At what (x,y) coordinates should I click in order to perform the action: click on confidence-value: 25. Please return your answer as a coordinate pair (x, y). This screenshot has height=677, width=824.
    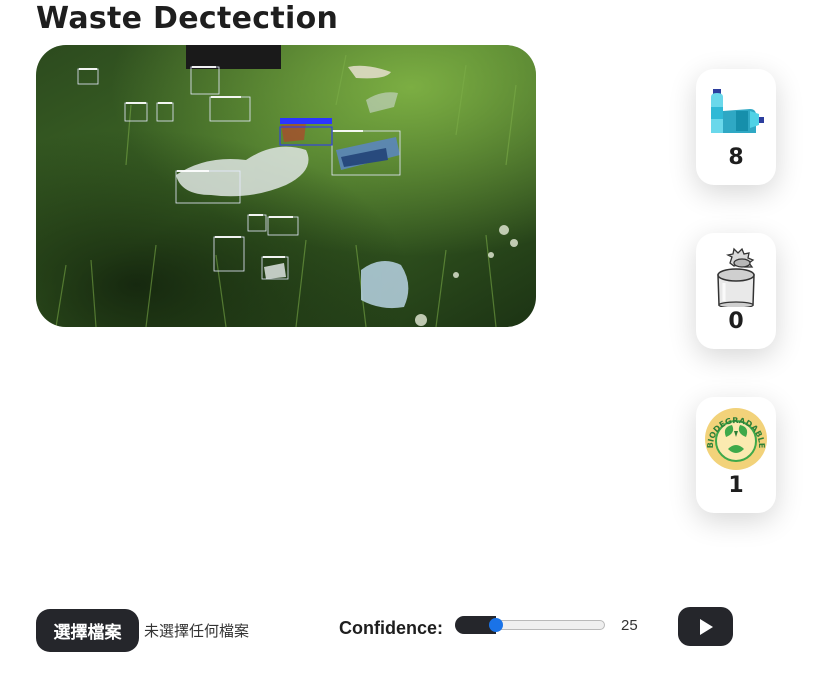
    Looking at the image, I should click on (629, 625).